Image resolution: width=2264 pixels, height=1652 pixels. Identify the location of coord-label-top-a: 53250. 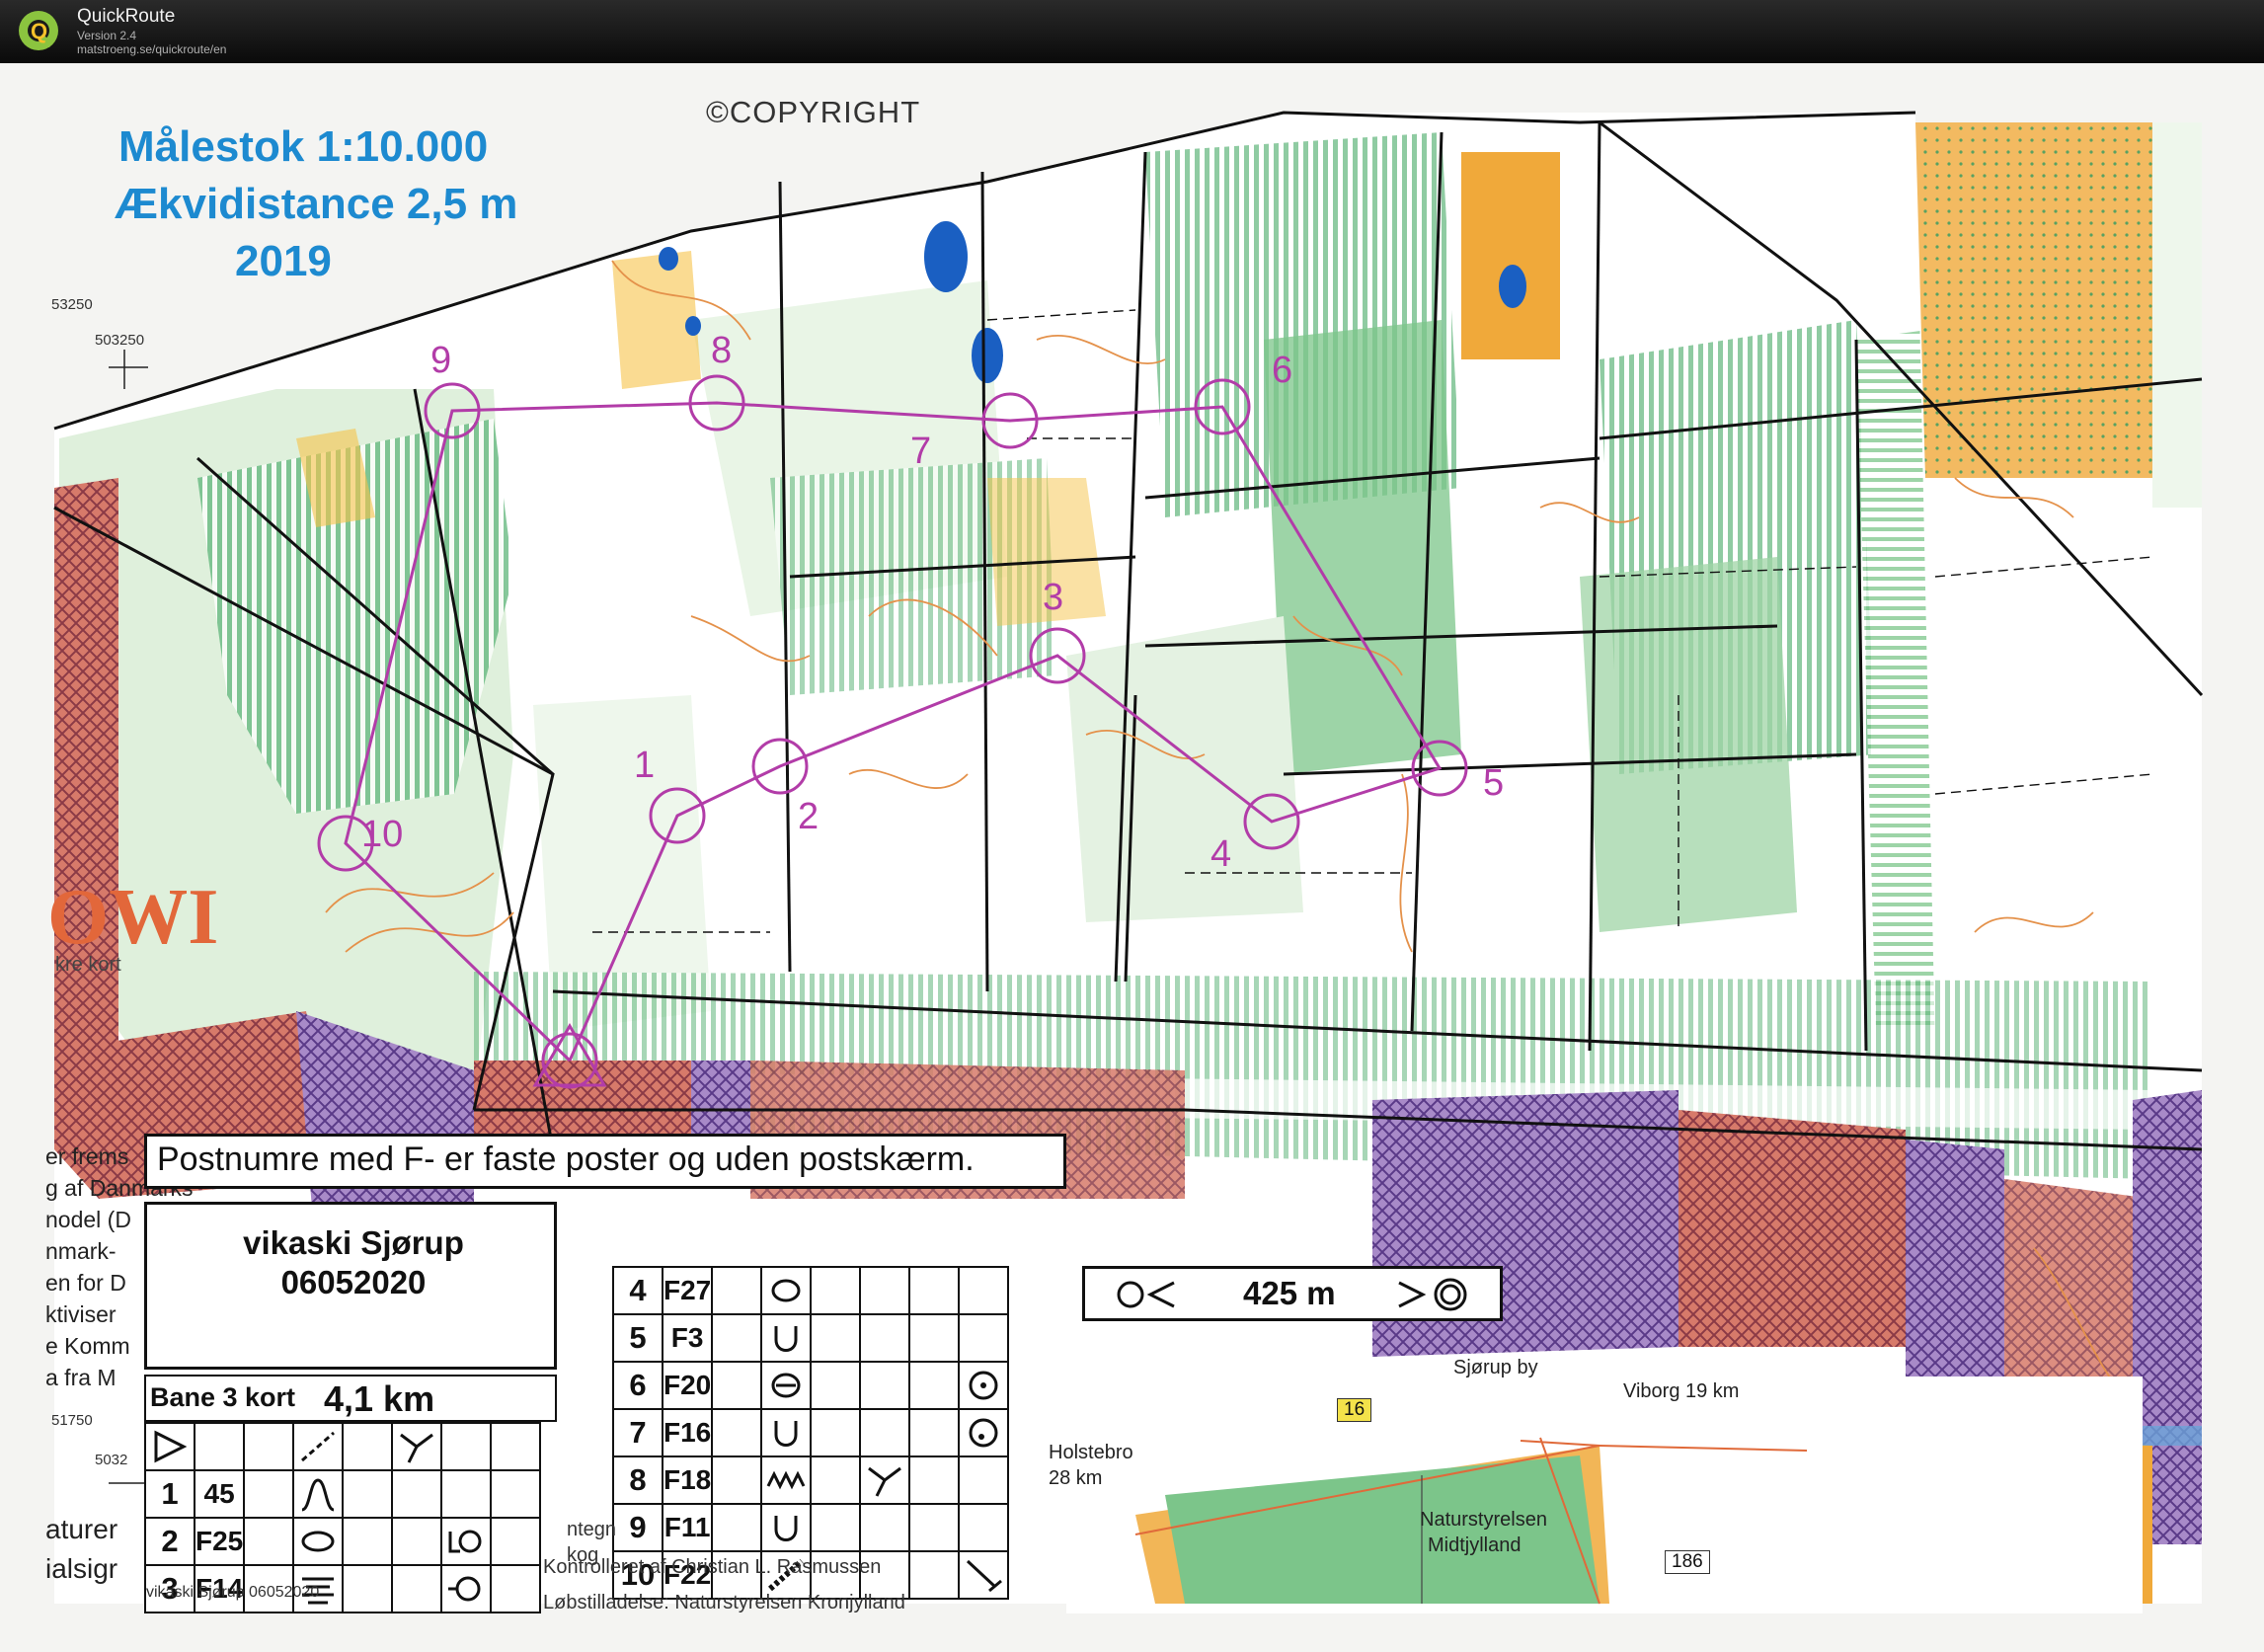
(72, 304).